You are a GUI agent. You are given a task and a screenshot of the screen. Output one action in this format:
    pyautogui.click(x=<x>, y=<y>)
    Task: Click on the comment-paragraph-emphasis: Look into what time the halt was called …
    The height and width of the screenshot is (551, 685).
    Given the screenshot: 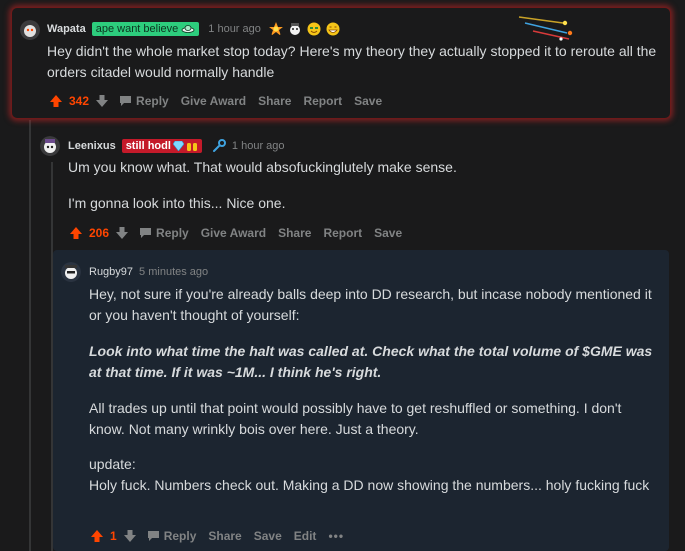 What is the action you would take?
    pyautogui.click(x=371, y=361)
    